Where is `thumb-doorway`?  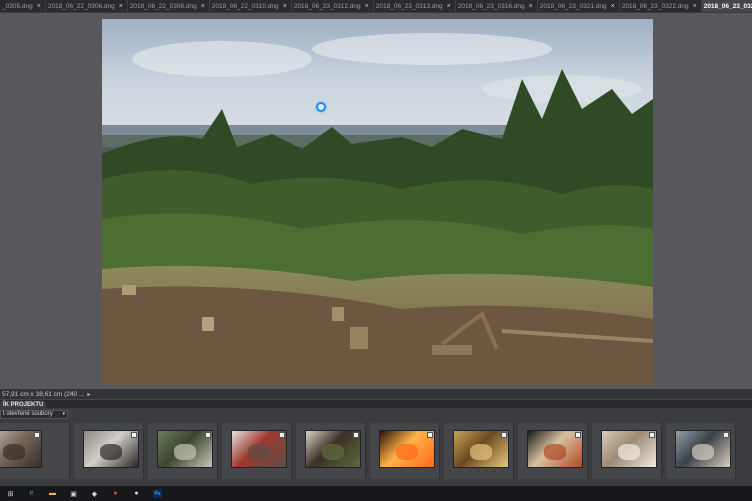 thumb-doorway is located at coordinates (629, 449).